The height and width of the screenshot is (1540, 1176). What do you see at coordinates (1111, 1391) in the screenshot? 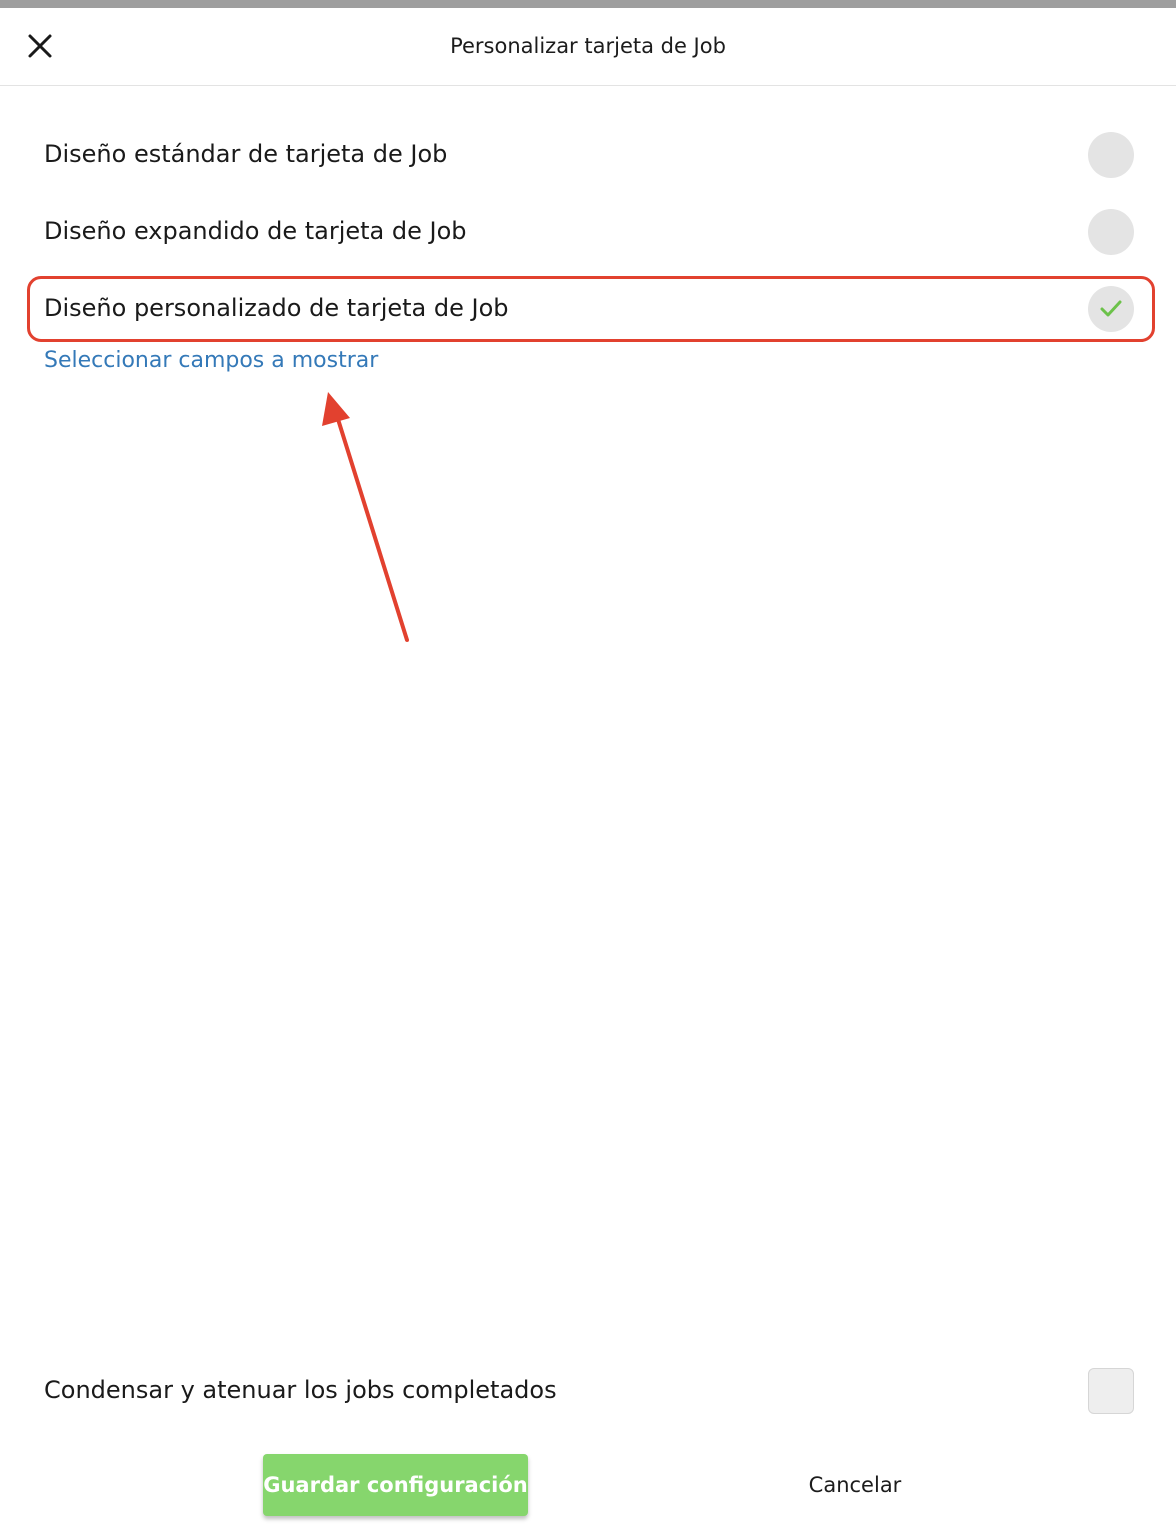
I see `condense-checkbox` at bounding box center [1111, 1391].